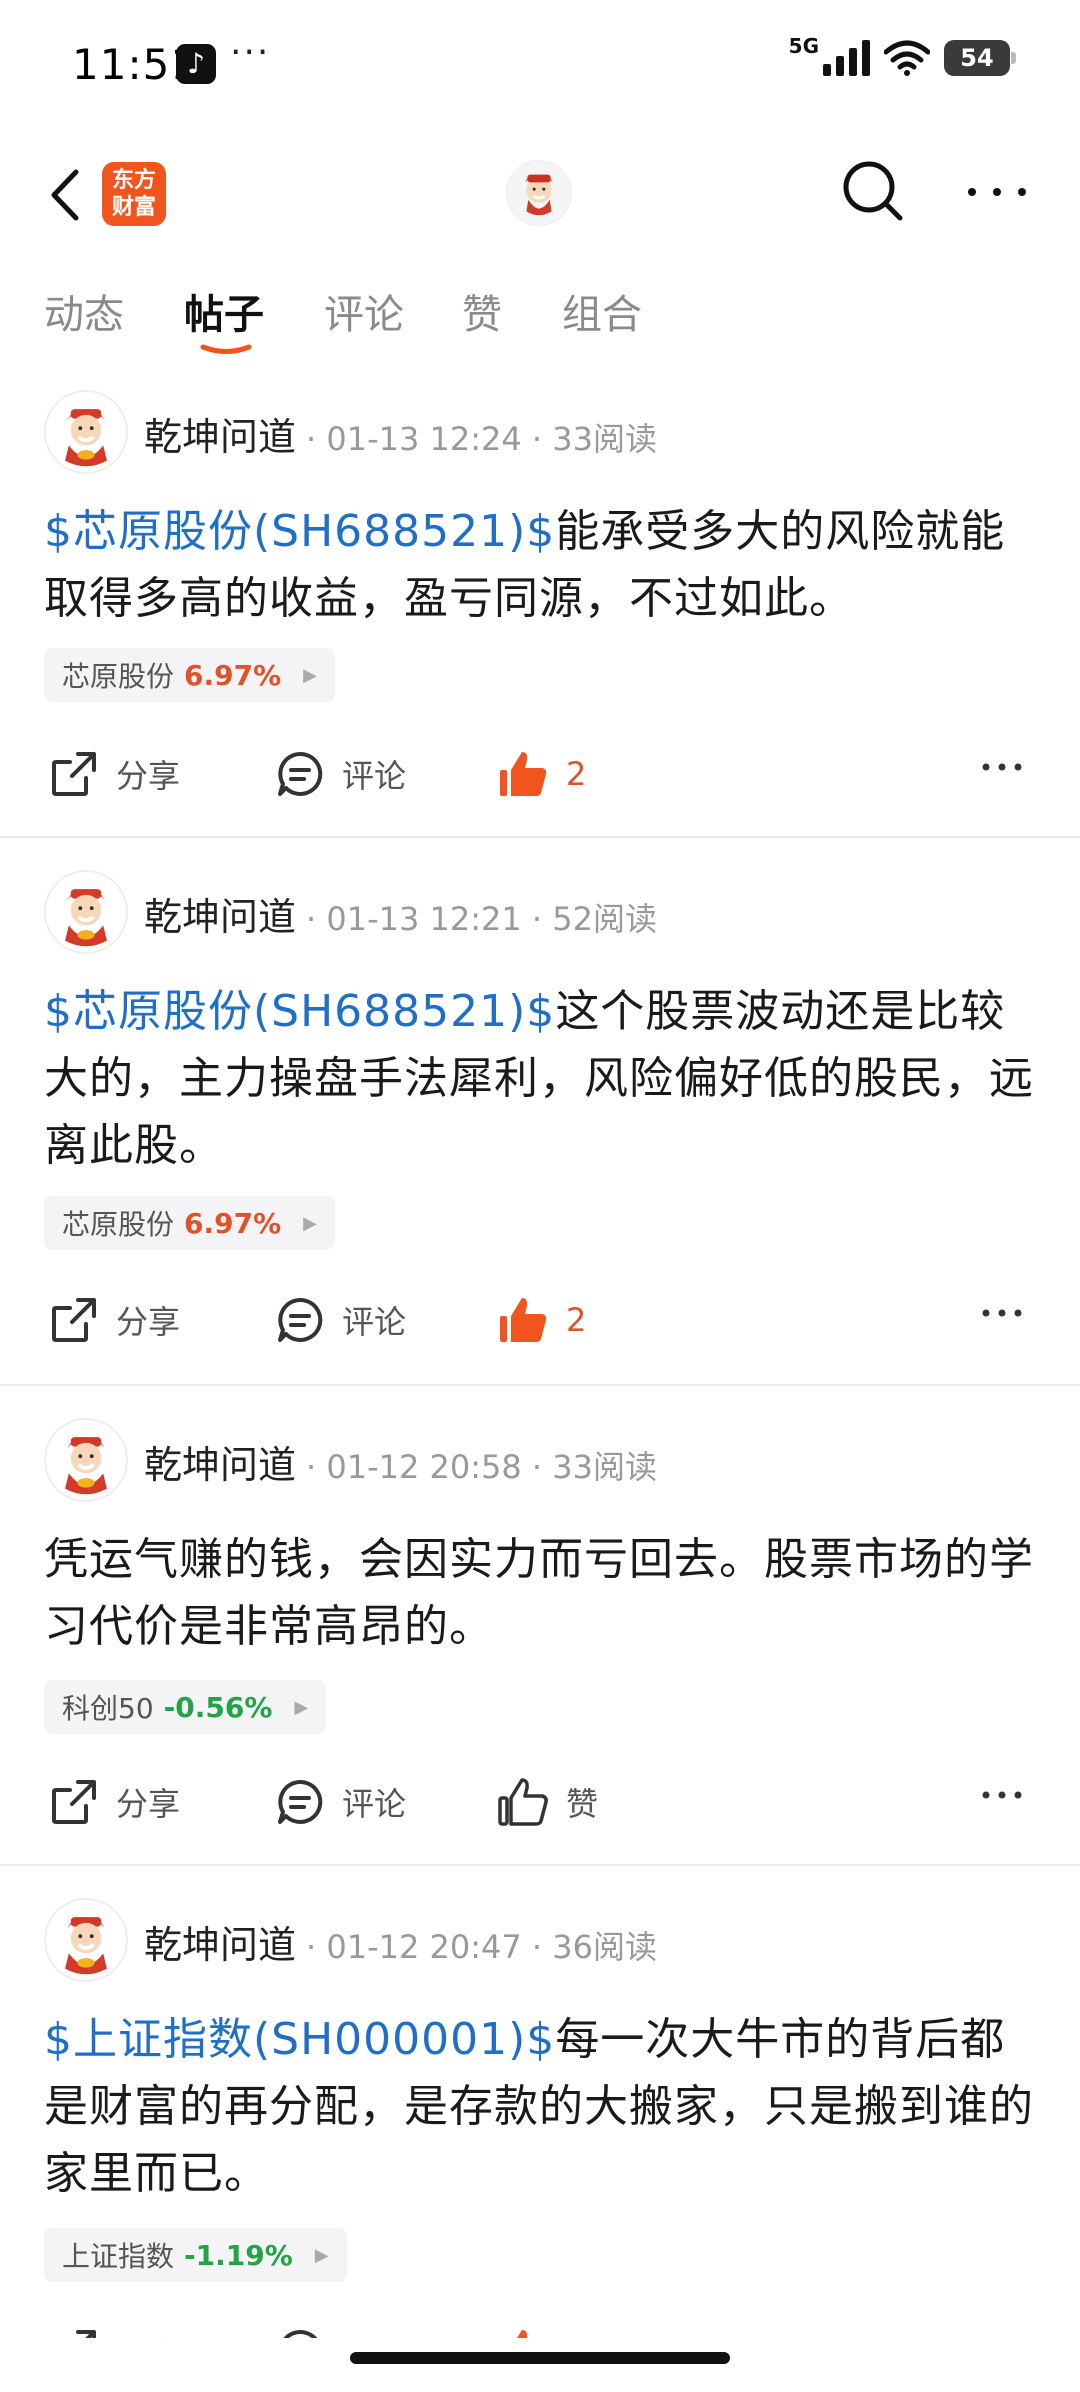 The height and width of the screenshot is (2392, 1080). I want to click on search-icon, so click(873, 191).